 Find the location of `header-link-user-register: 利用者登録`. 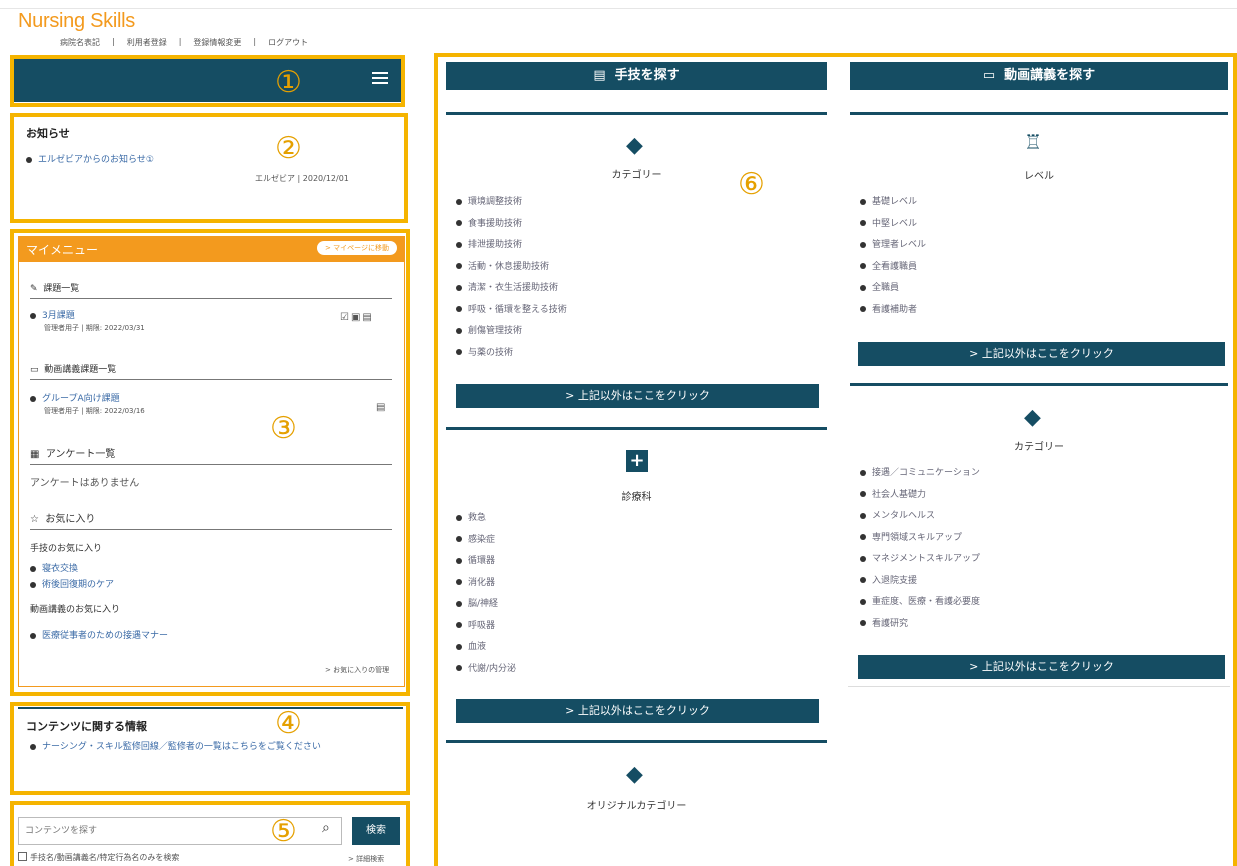

header-link-user-register: 利用者登録 is located at coordinates (147, 42).